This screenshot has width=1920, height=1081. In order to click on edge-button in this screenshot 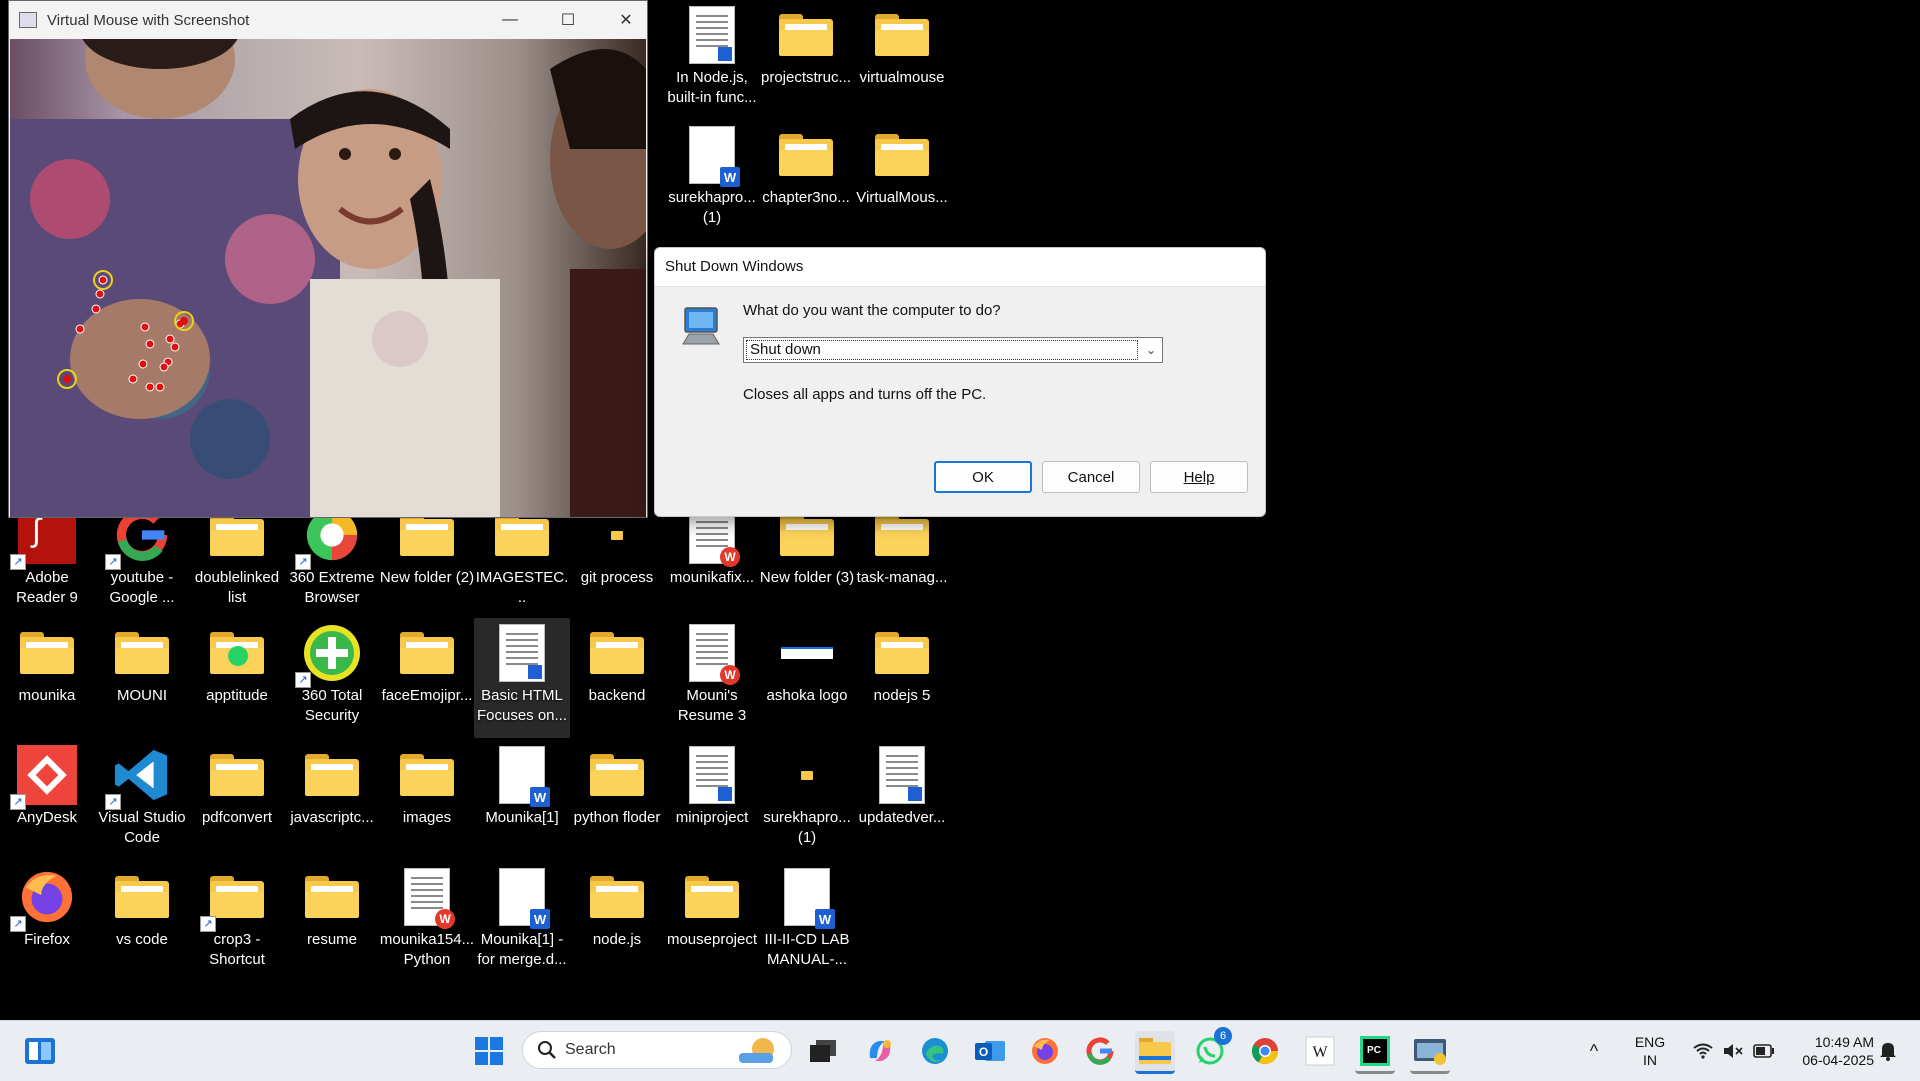, I will do `click(935, 1051)`.